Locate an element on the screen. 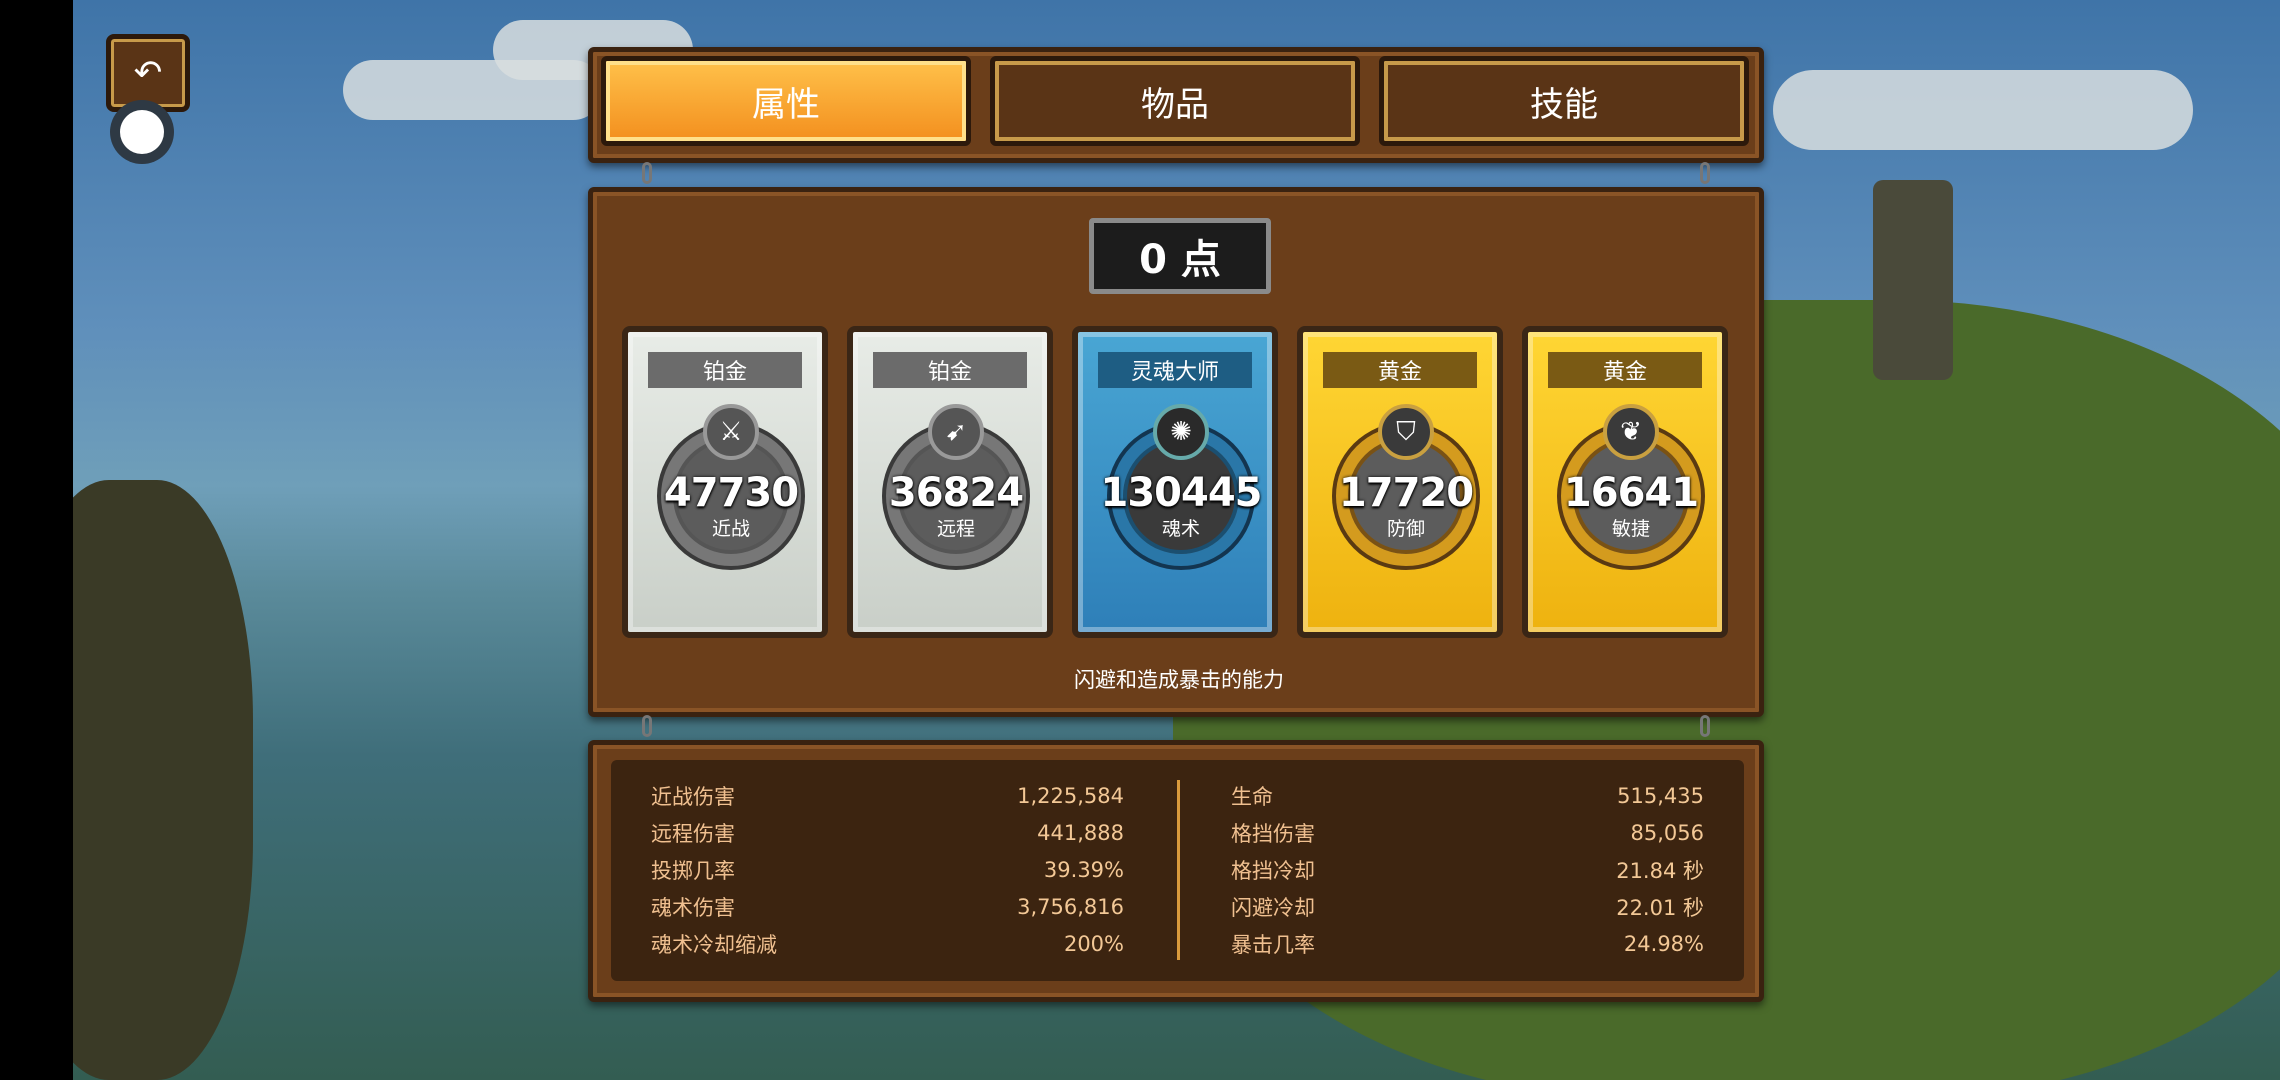 This screenshot has height=1080, width=2280. stat-row: 暴击几率 24.98% is located at coordinates (1467, 944).